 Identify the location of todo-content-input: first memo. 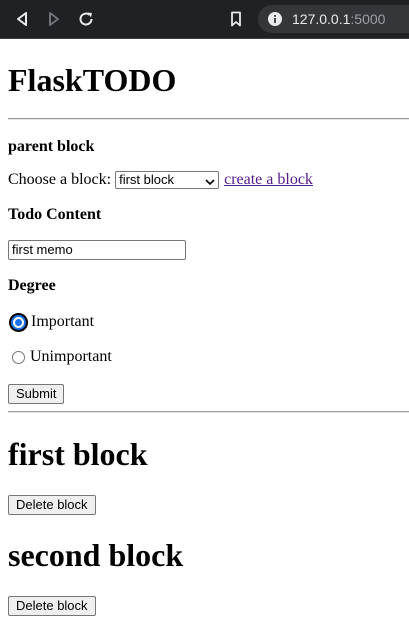
(97, 250).